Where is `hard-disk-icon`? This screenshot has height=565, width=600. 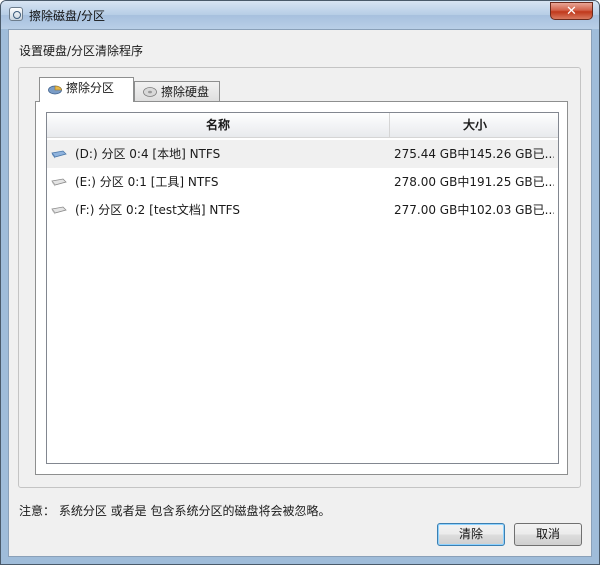
hard-disk-icon is located at coordinates (150, 92).